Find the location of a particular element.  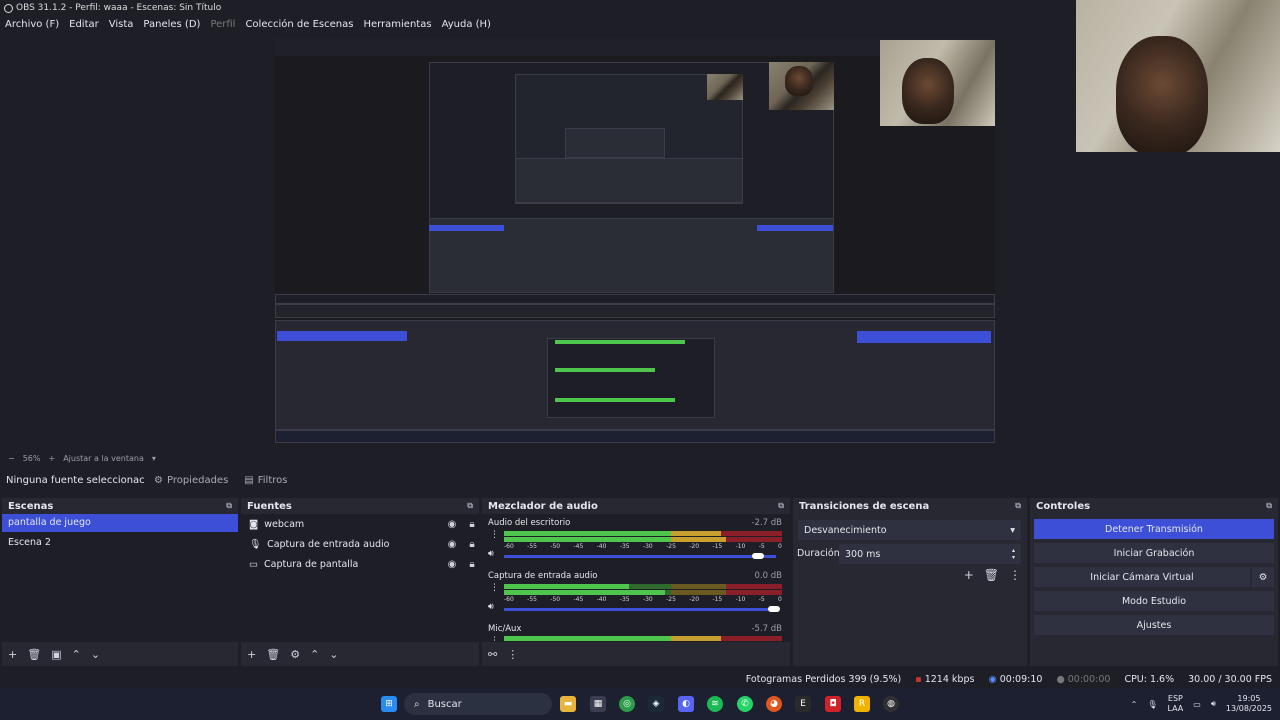

mixer-title: Mezclador de audio is located at coordinates (543, 506).